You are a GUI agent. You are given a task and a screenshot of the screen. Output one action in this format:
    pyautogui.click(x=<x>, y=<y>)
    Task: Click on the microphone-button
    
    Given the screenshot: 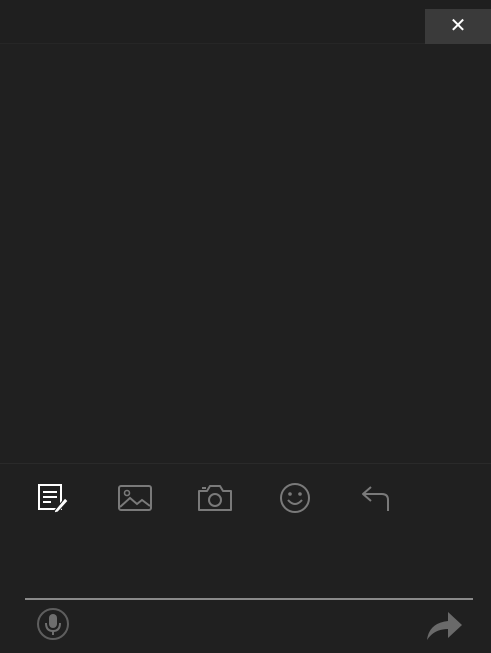 What is the action you would take?
    pyautogui.click(x=53, y=624)
    